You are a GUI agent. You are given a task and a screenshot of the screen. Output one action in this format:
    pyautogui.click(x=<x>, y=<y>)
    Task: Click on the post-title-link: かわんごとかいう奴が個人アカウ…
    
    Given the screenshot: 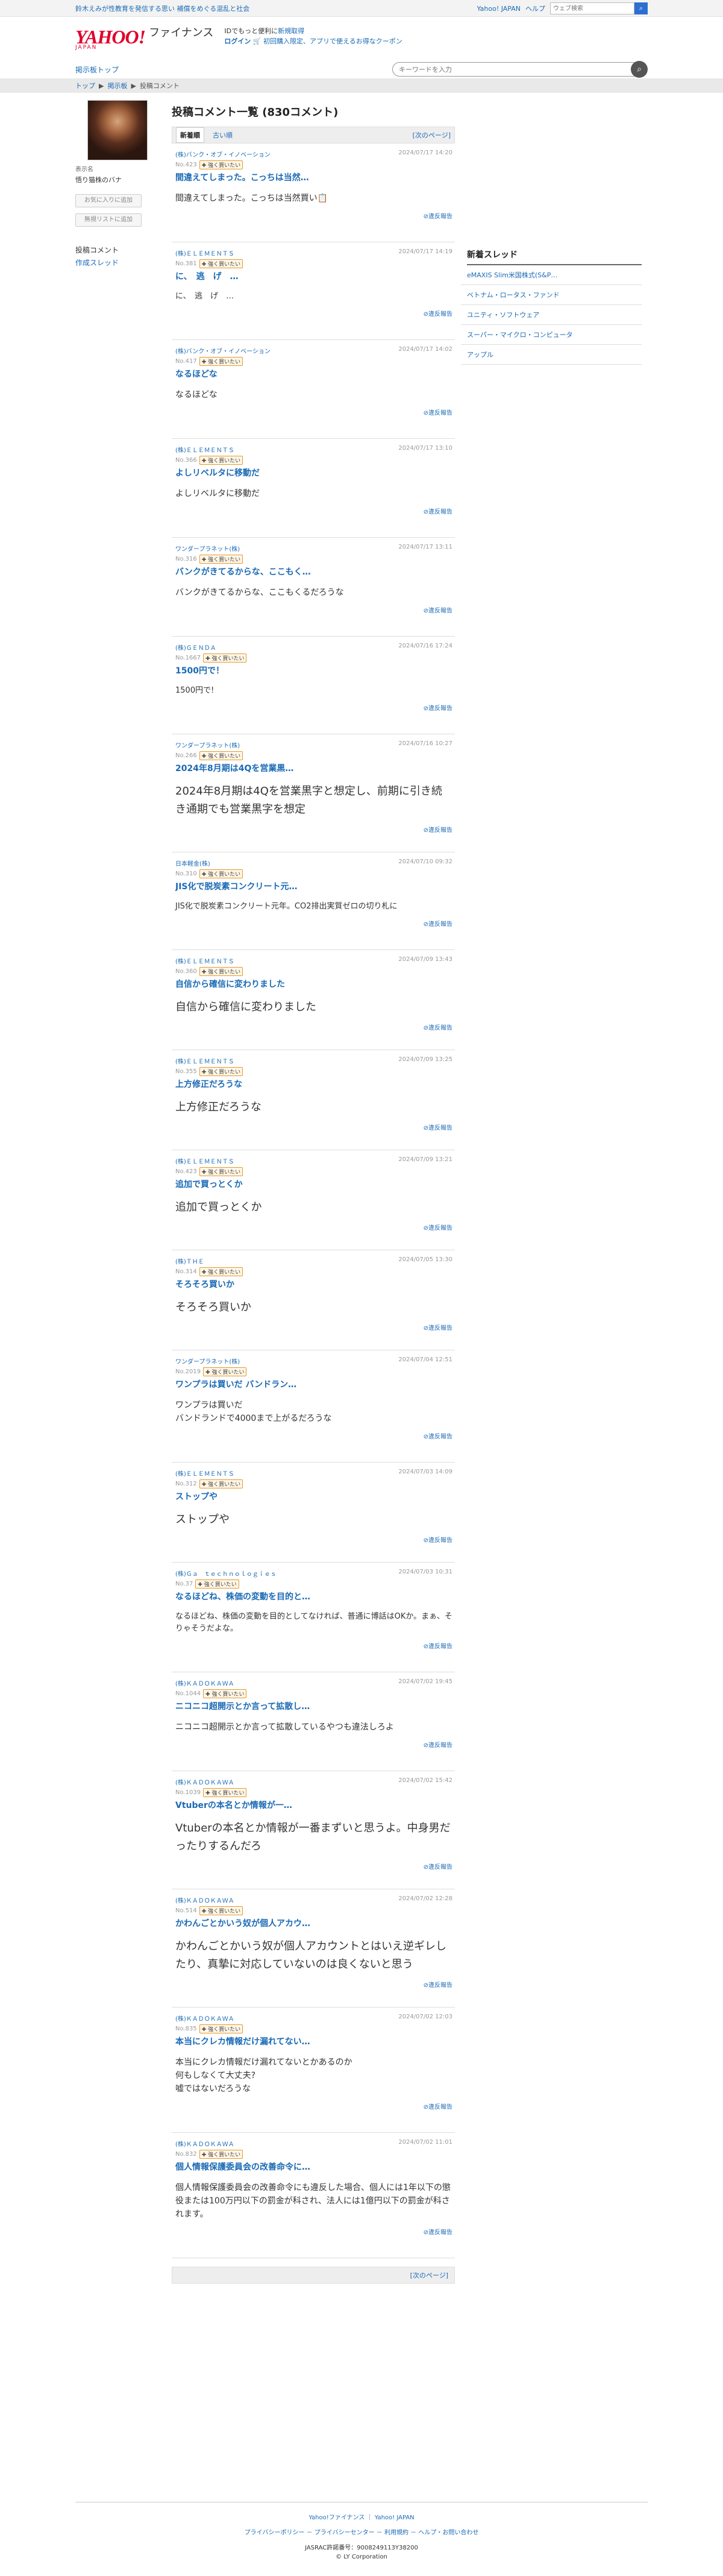 What is the action you would take?
    pyautogui.click(x=243, y=1924)
    